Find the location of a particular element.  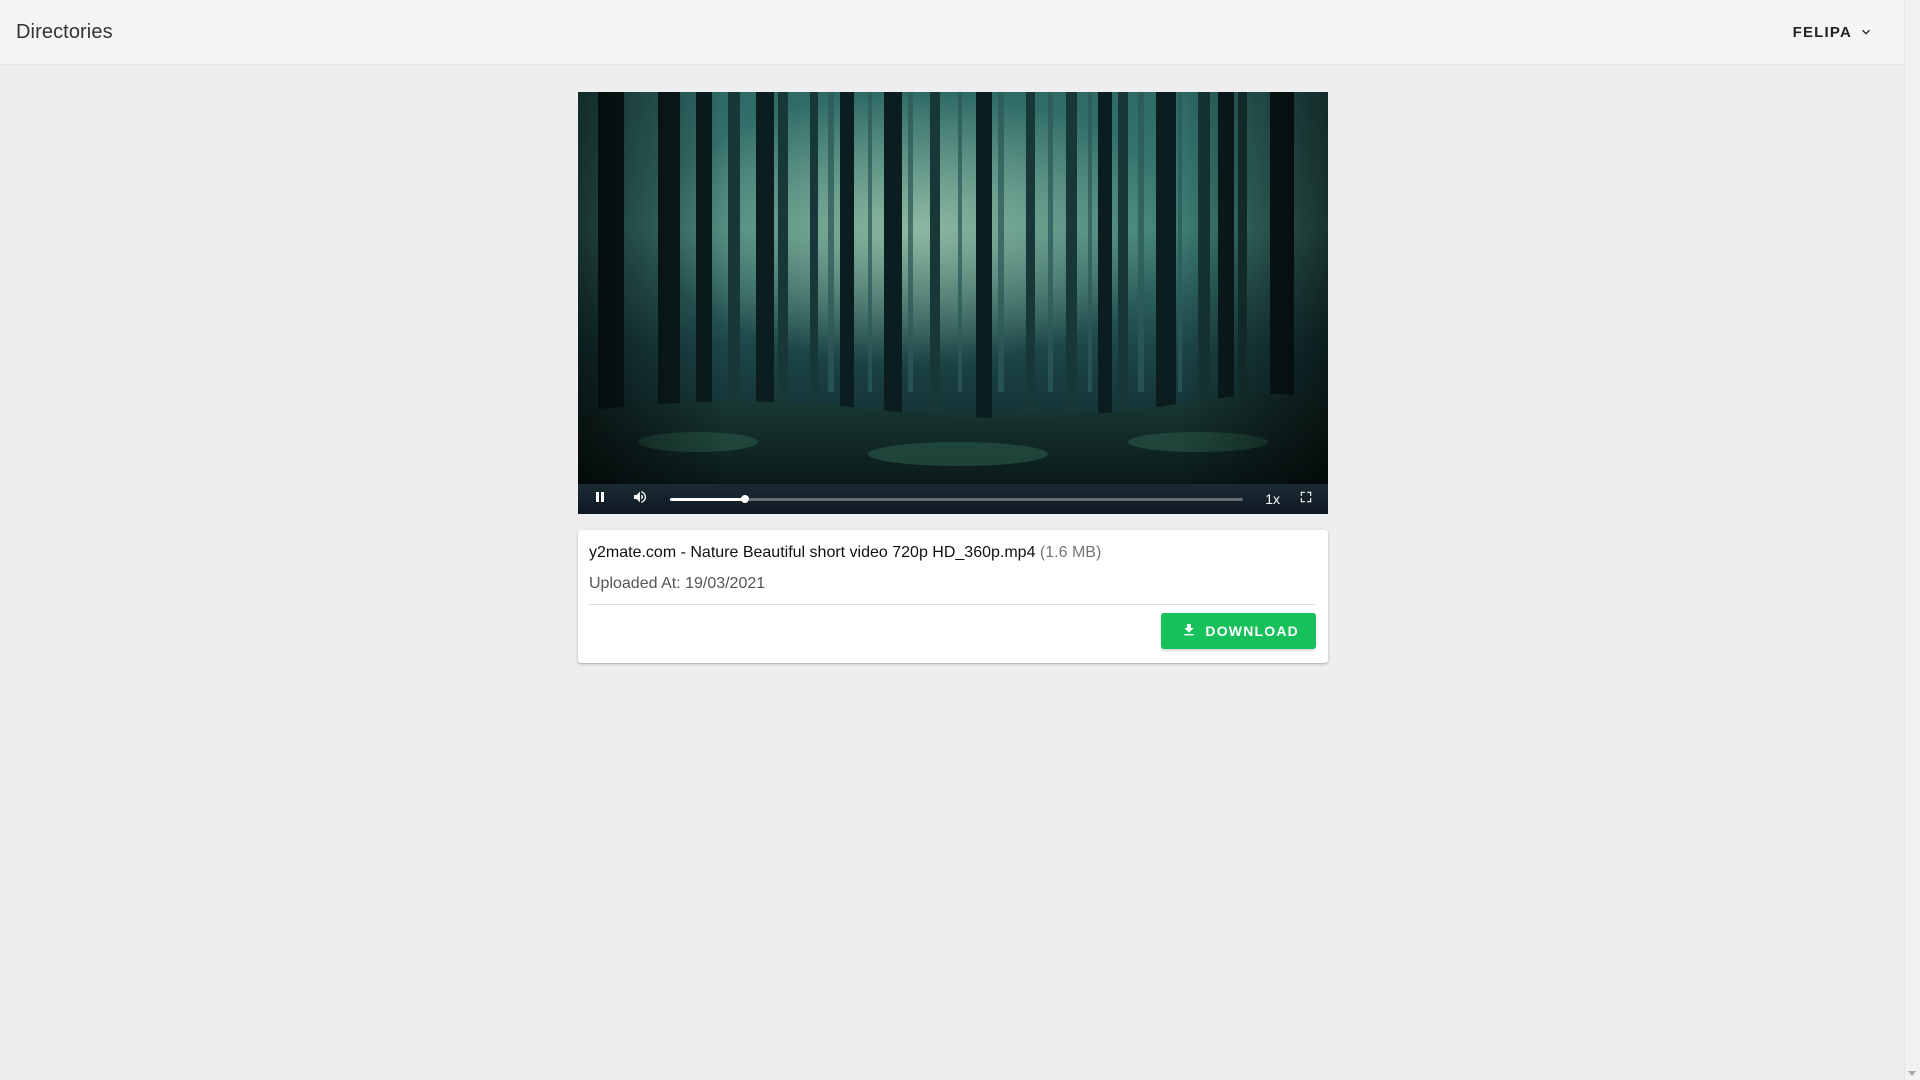

video-frame is located at coordinates (953, 288).